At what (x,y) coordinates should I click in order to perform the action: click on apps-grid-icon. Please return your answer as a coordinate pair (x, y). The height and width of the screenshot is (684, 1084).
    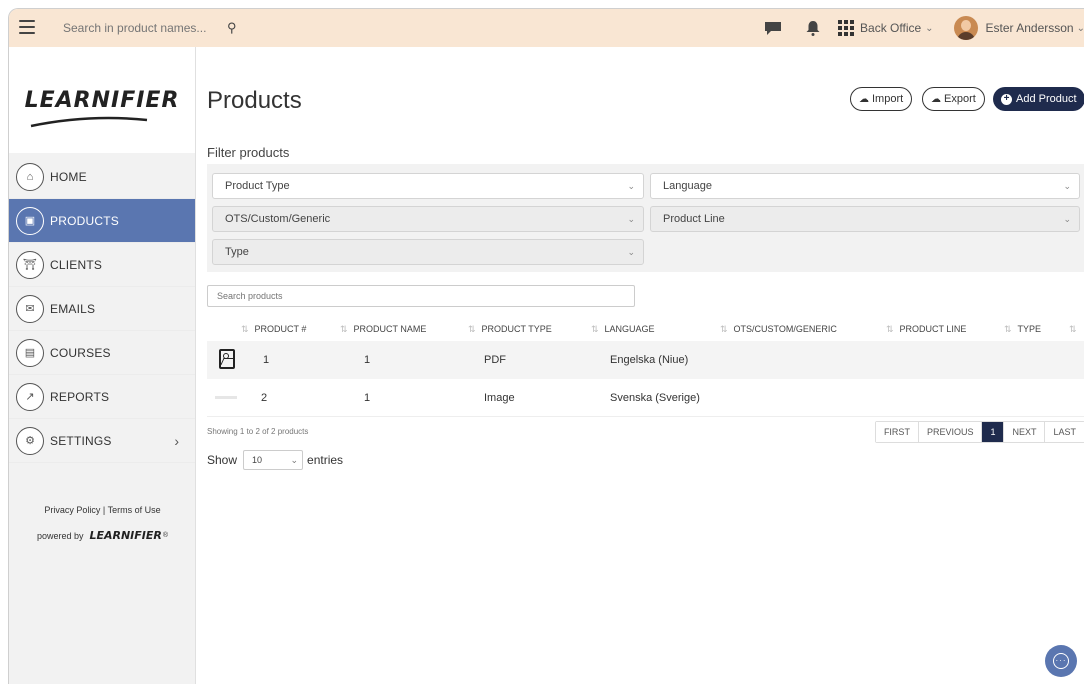
    Looking at the image, I should click on (846, 28).